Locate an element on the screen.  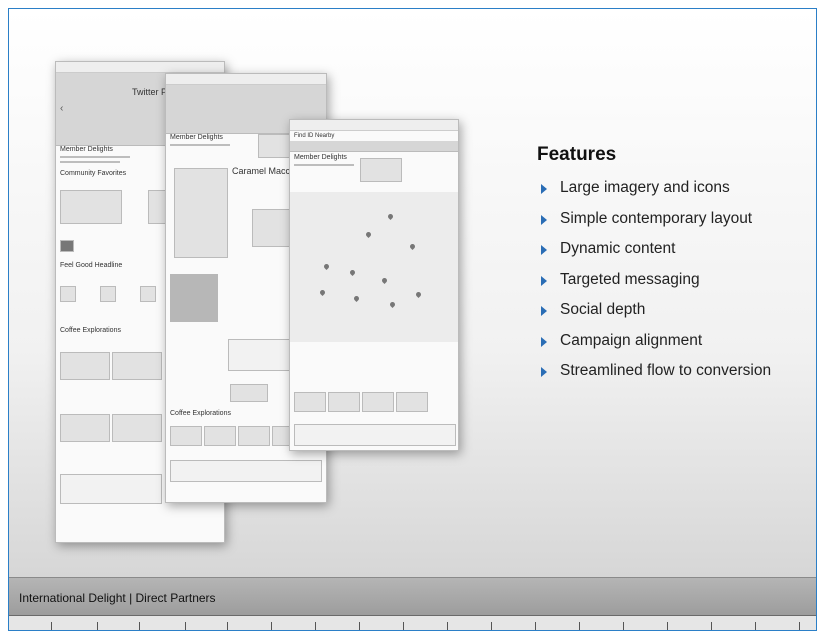
footer-text: International Delight | Direct Partners is located at coordinates (117, 598).